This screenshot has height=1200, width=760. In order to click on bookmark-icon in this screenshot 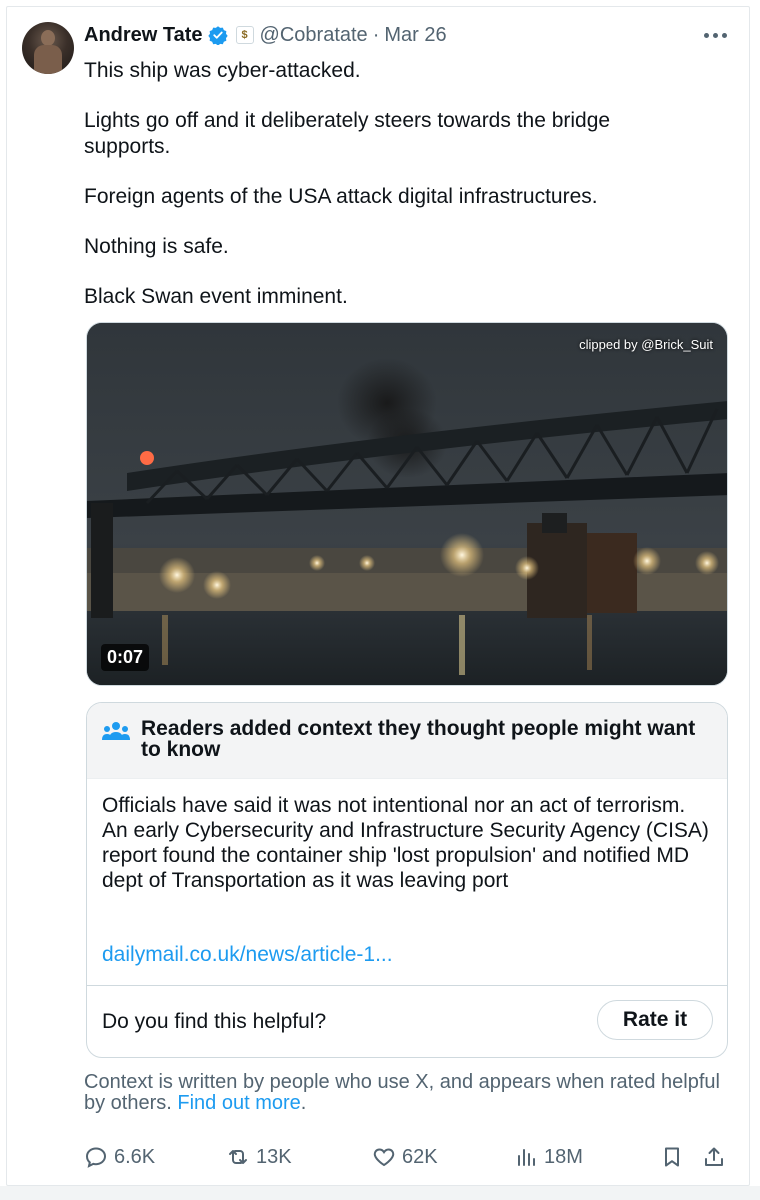, I will do `click(672, 1157)`.